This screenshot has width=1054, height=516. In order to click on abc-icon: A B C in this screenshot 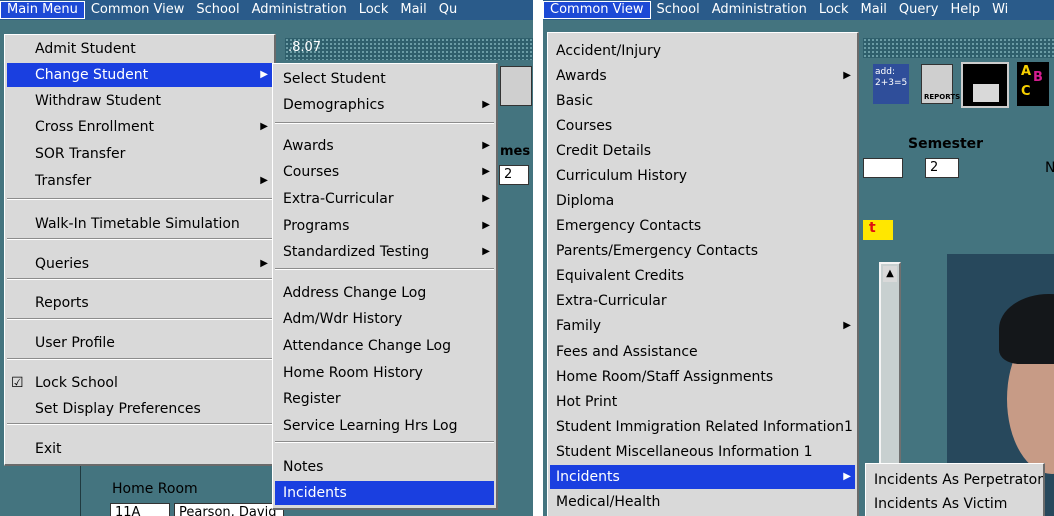, I will do `click(1033, 84)`.